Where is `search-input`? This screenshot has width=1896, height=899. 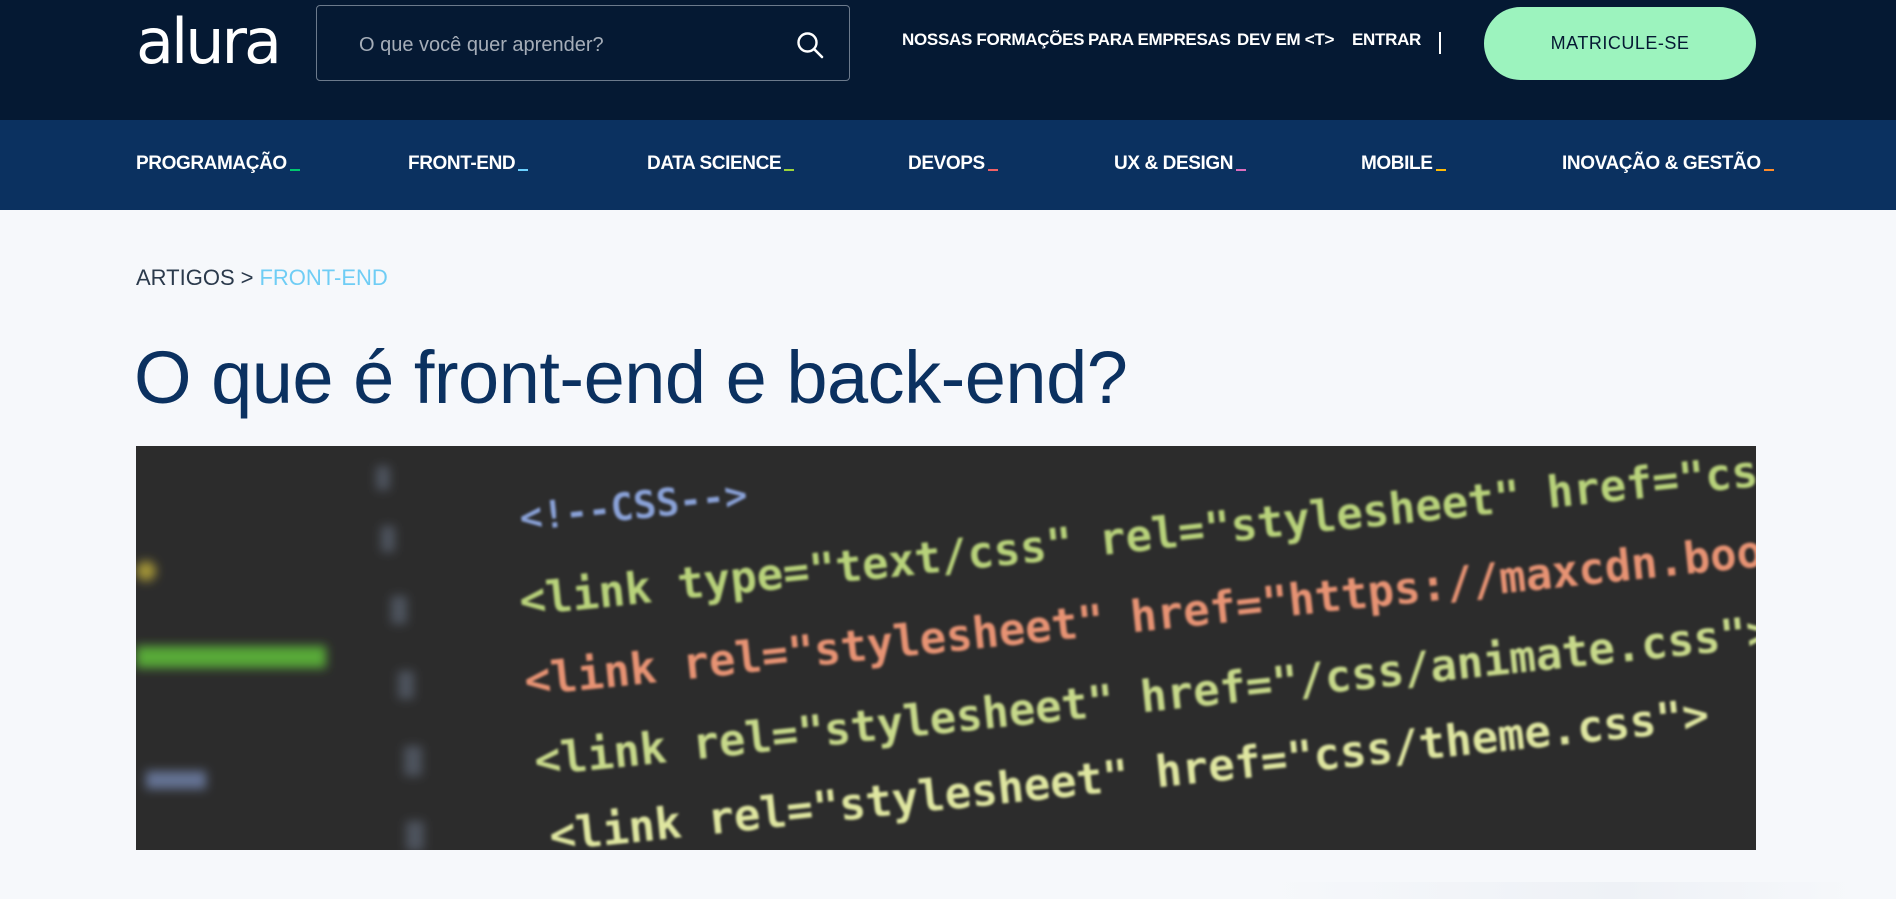
search-input is located at coordinates (569, 45).